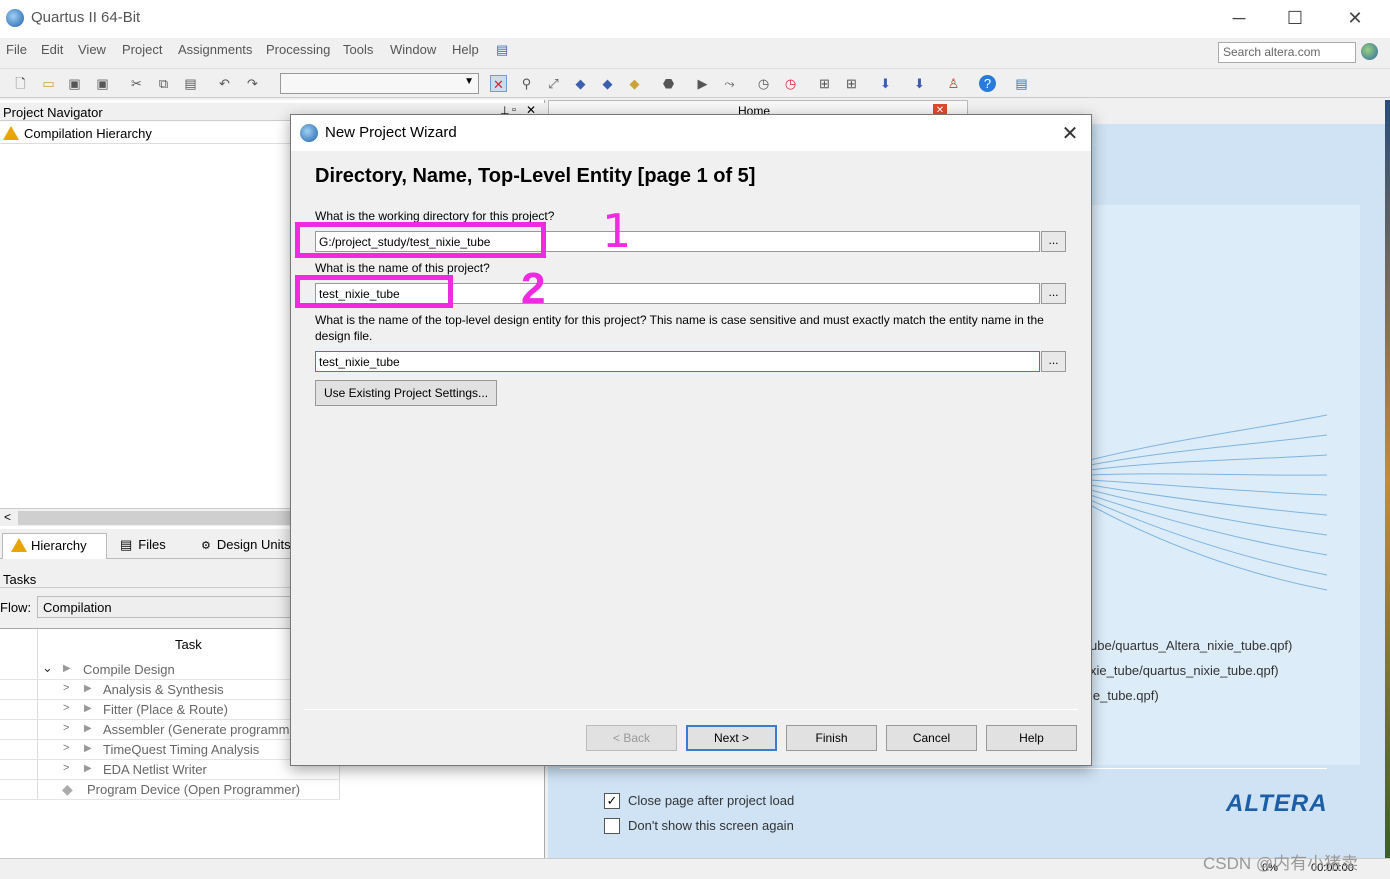  What do you see at coordinates (469, 81) in the screenshot?
I see `chevron-down-icon: ▼` at bounding box center [469, 81].